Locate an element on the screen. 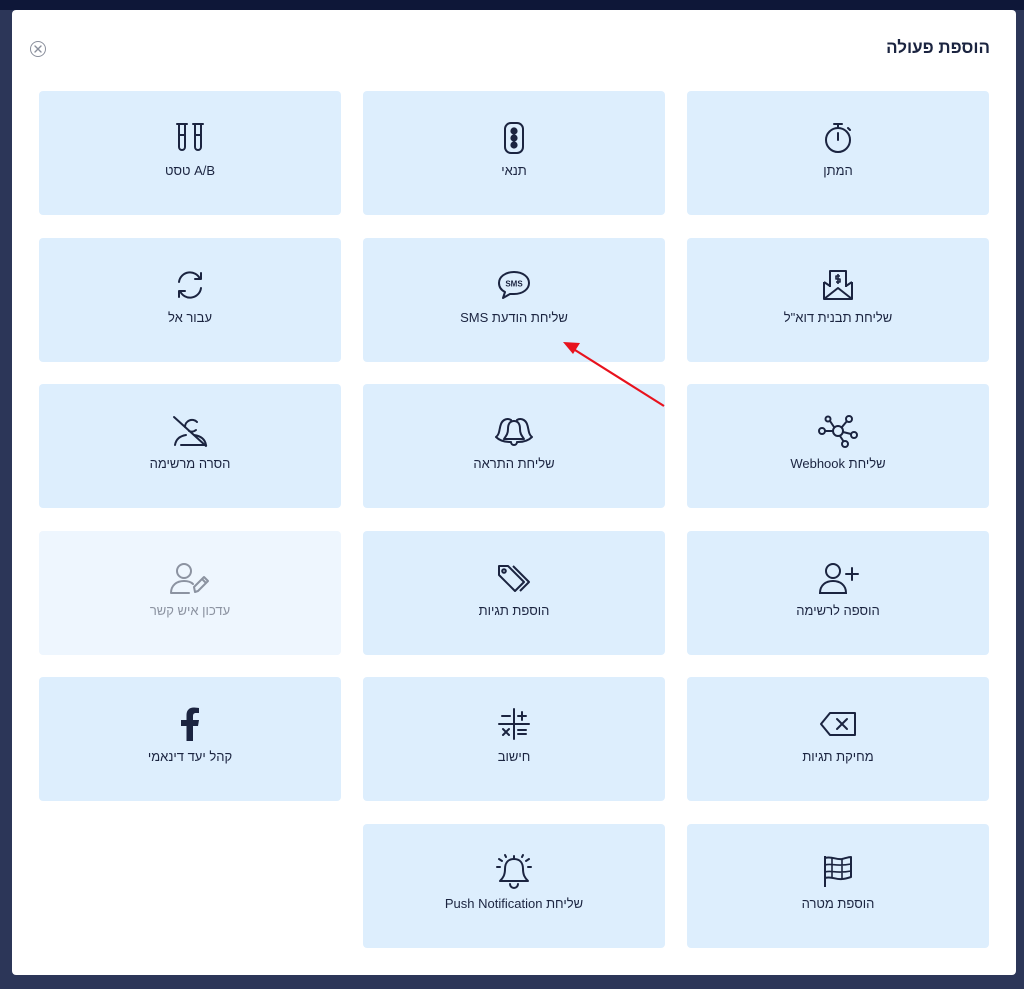 Image resolution: width=1024 pixels, height=989 pixels. refresh-arrows-icon is located at coordinates (190, 285).